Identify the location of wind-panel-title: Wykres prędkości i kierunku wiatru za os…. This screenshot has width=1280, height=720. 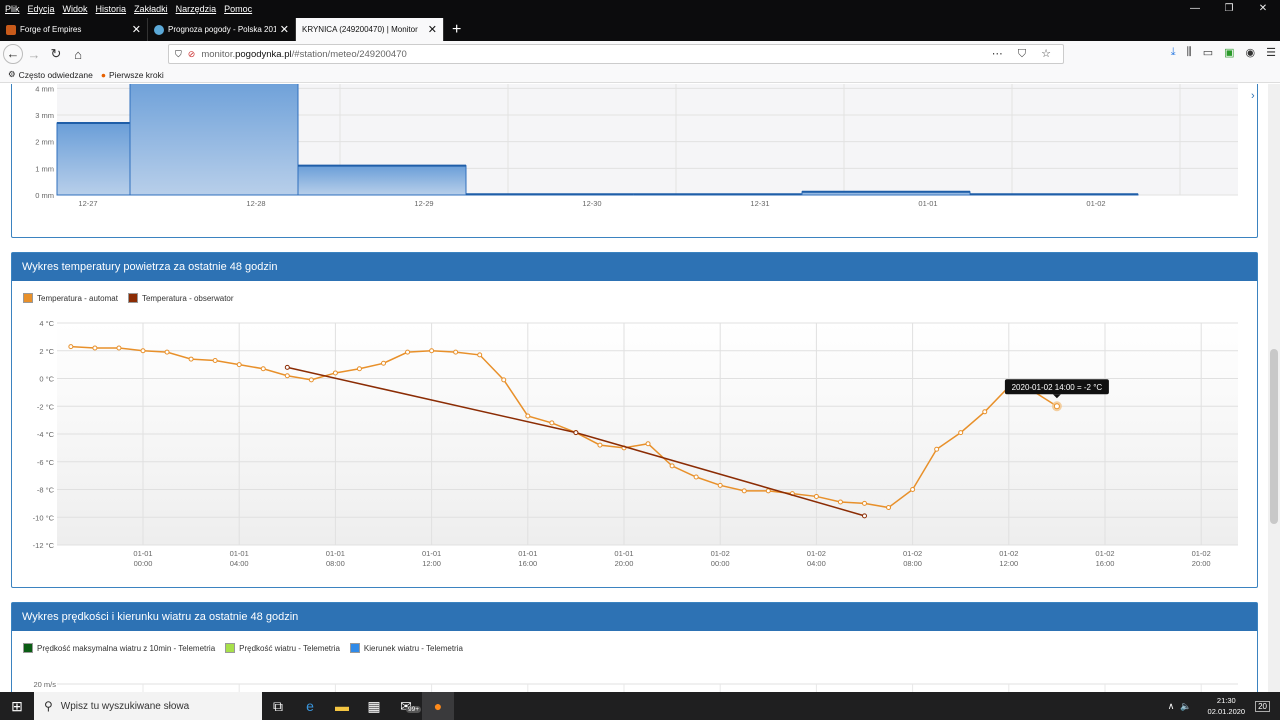
(634, 617).